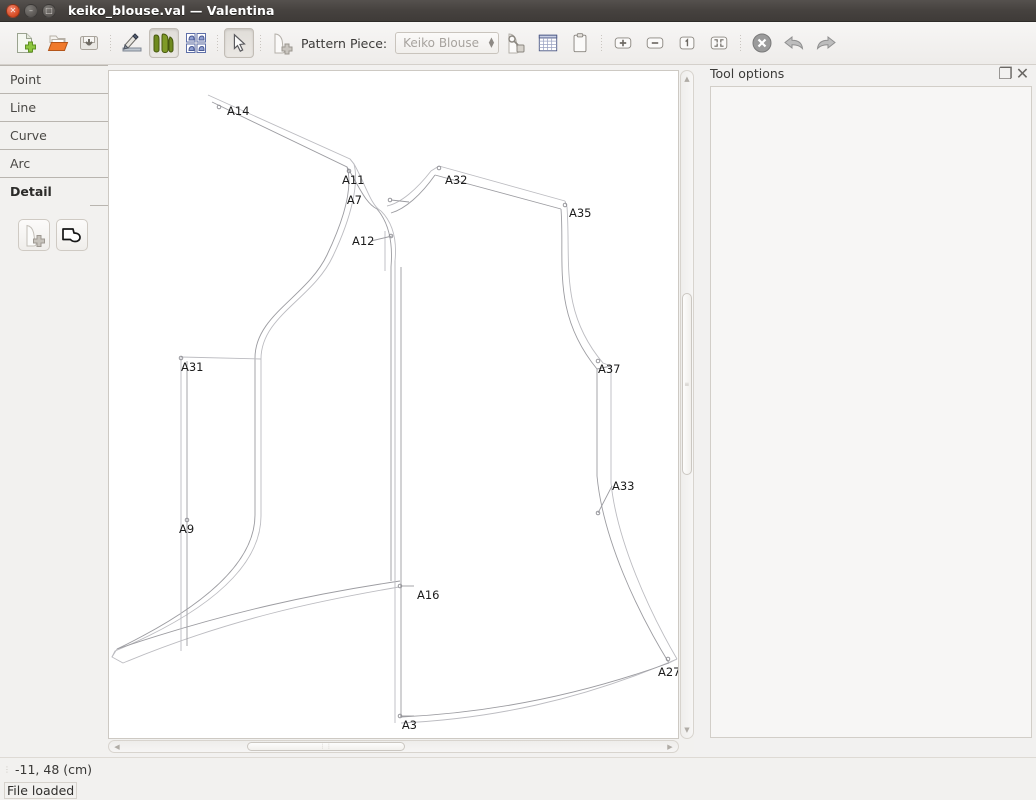 The height and width of the screenshot is (800, 1036). Describe the element at coordinates (668, 672) in the screenshot. I see `point-label-A27: A27` at that location.